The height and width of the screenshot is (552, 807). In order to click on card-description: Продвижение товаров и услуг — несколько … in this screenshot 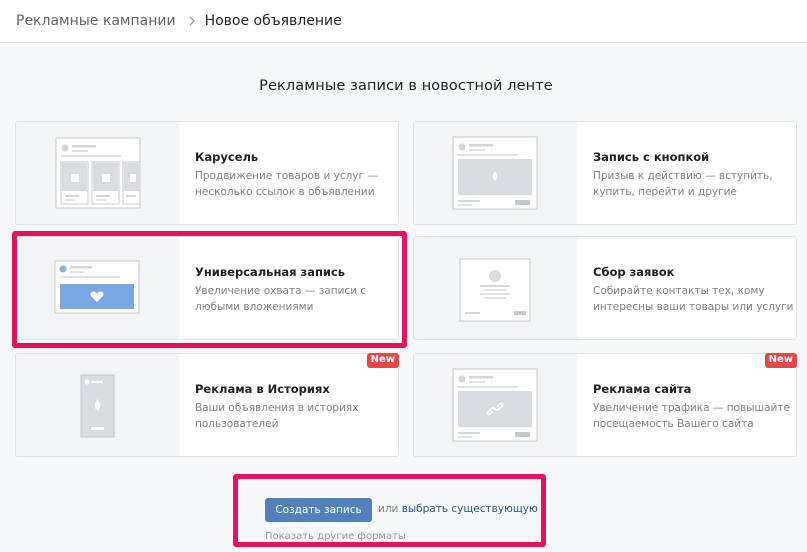, I will do `click(286, 184)`.